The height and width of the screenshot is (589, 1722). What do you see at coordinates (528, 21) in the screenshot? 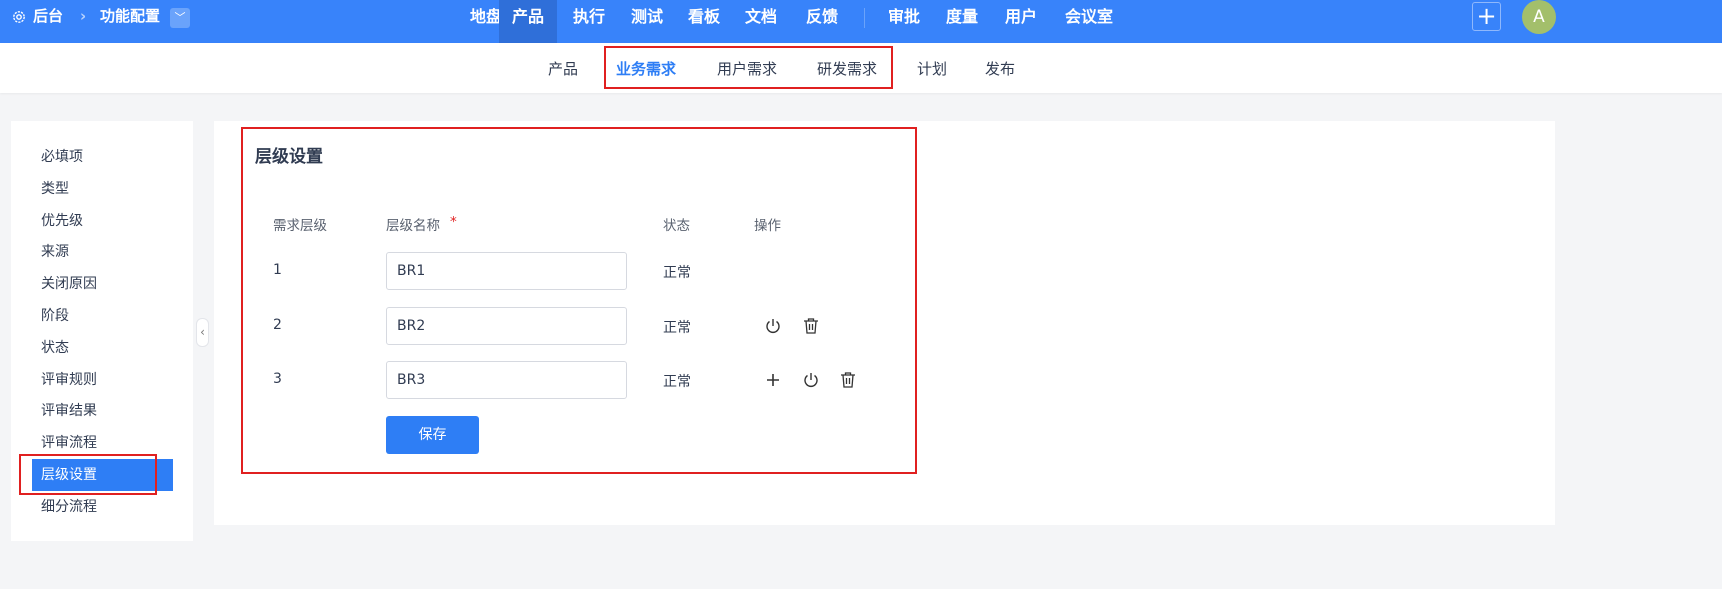
I see `nav-item: 产品` at bounding box center [528, 21].